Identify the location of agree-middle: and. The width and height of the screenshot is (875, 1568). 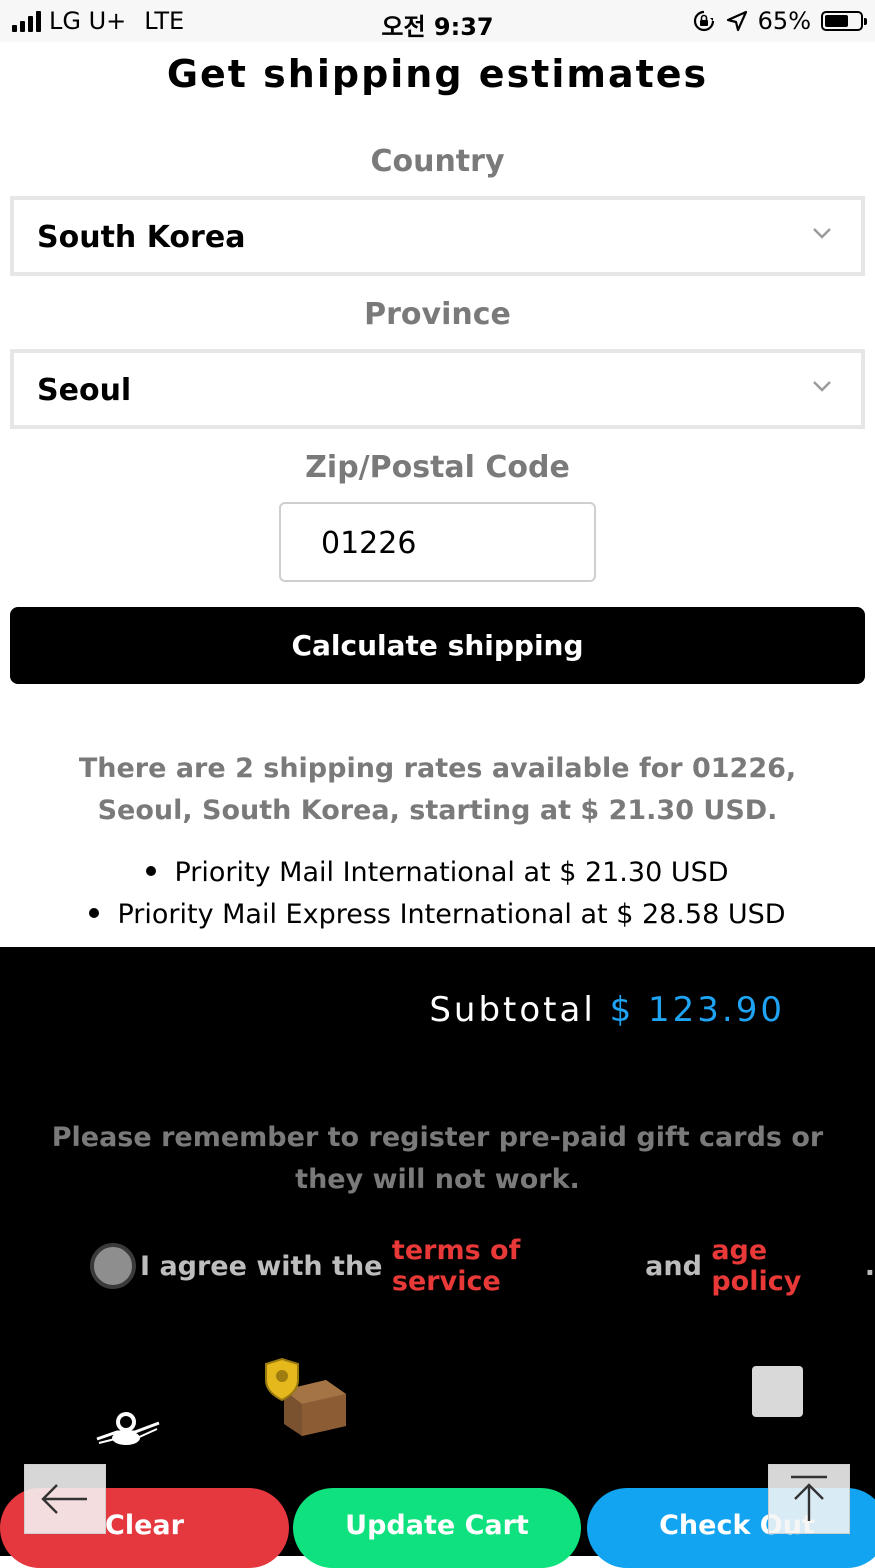
(673, 1266).